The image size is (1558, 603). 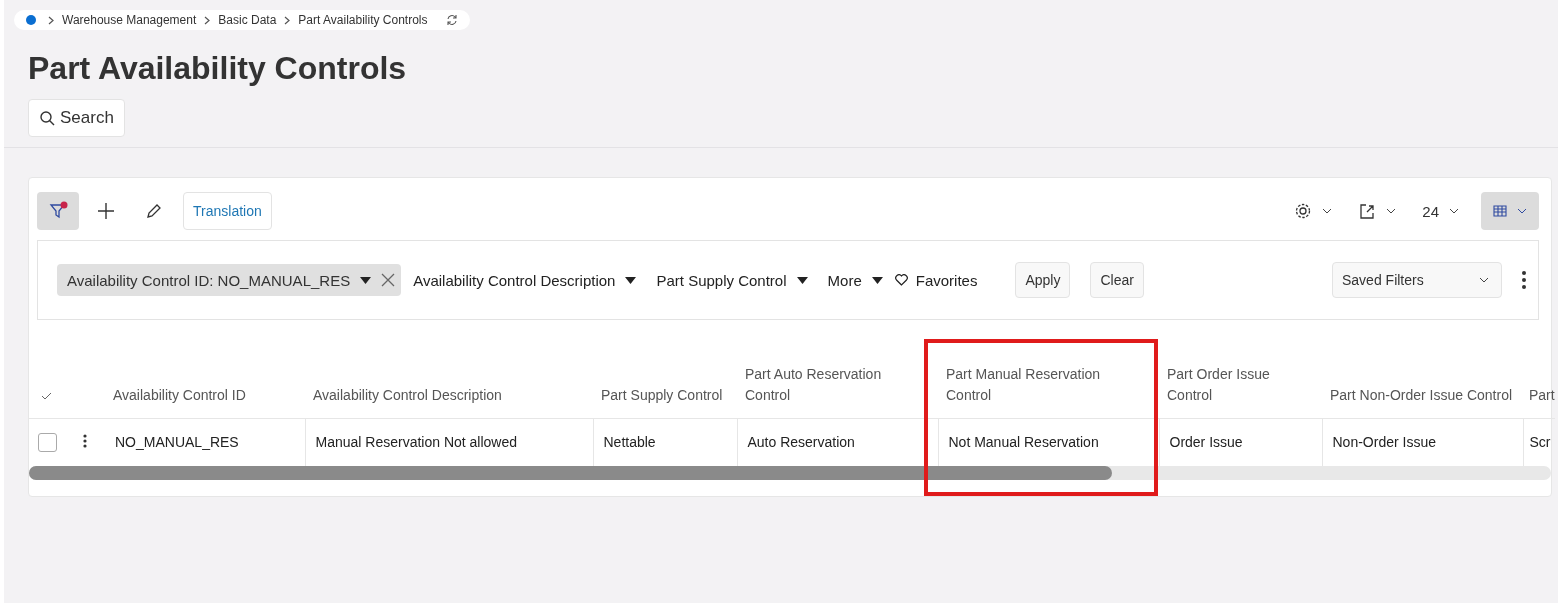 I want to click on heart-icon, so click(x=901, y=280).